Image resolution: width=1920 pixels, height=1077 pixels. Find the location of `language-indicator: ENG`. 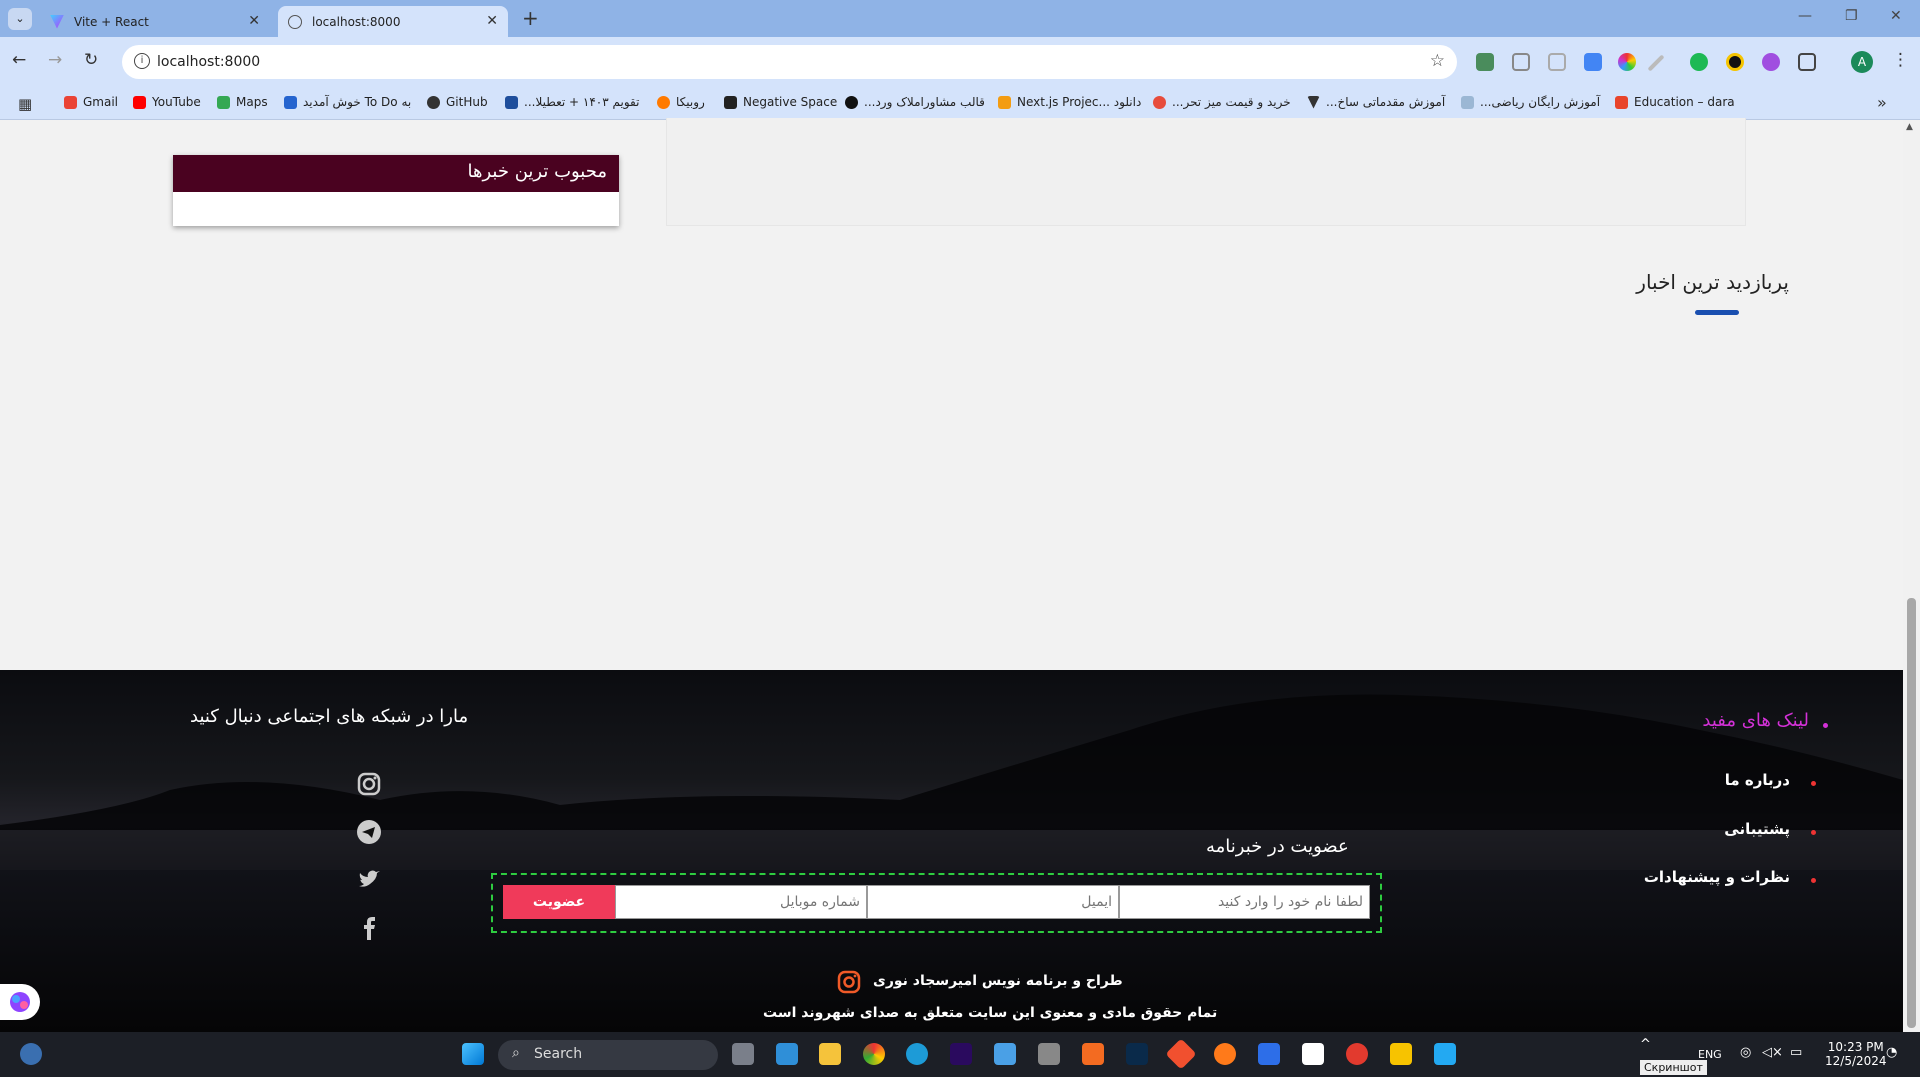

language-indicator: ENG is located at coordinates (1710, 1054).